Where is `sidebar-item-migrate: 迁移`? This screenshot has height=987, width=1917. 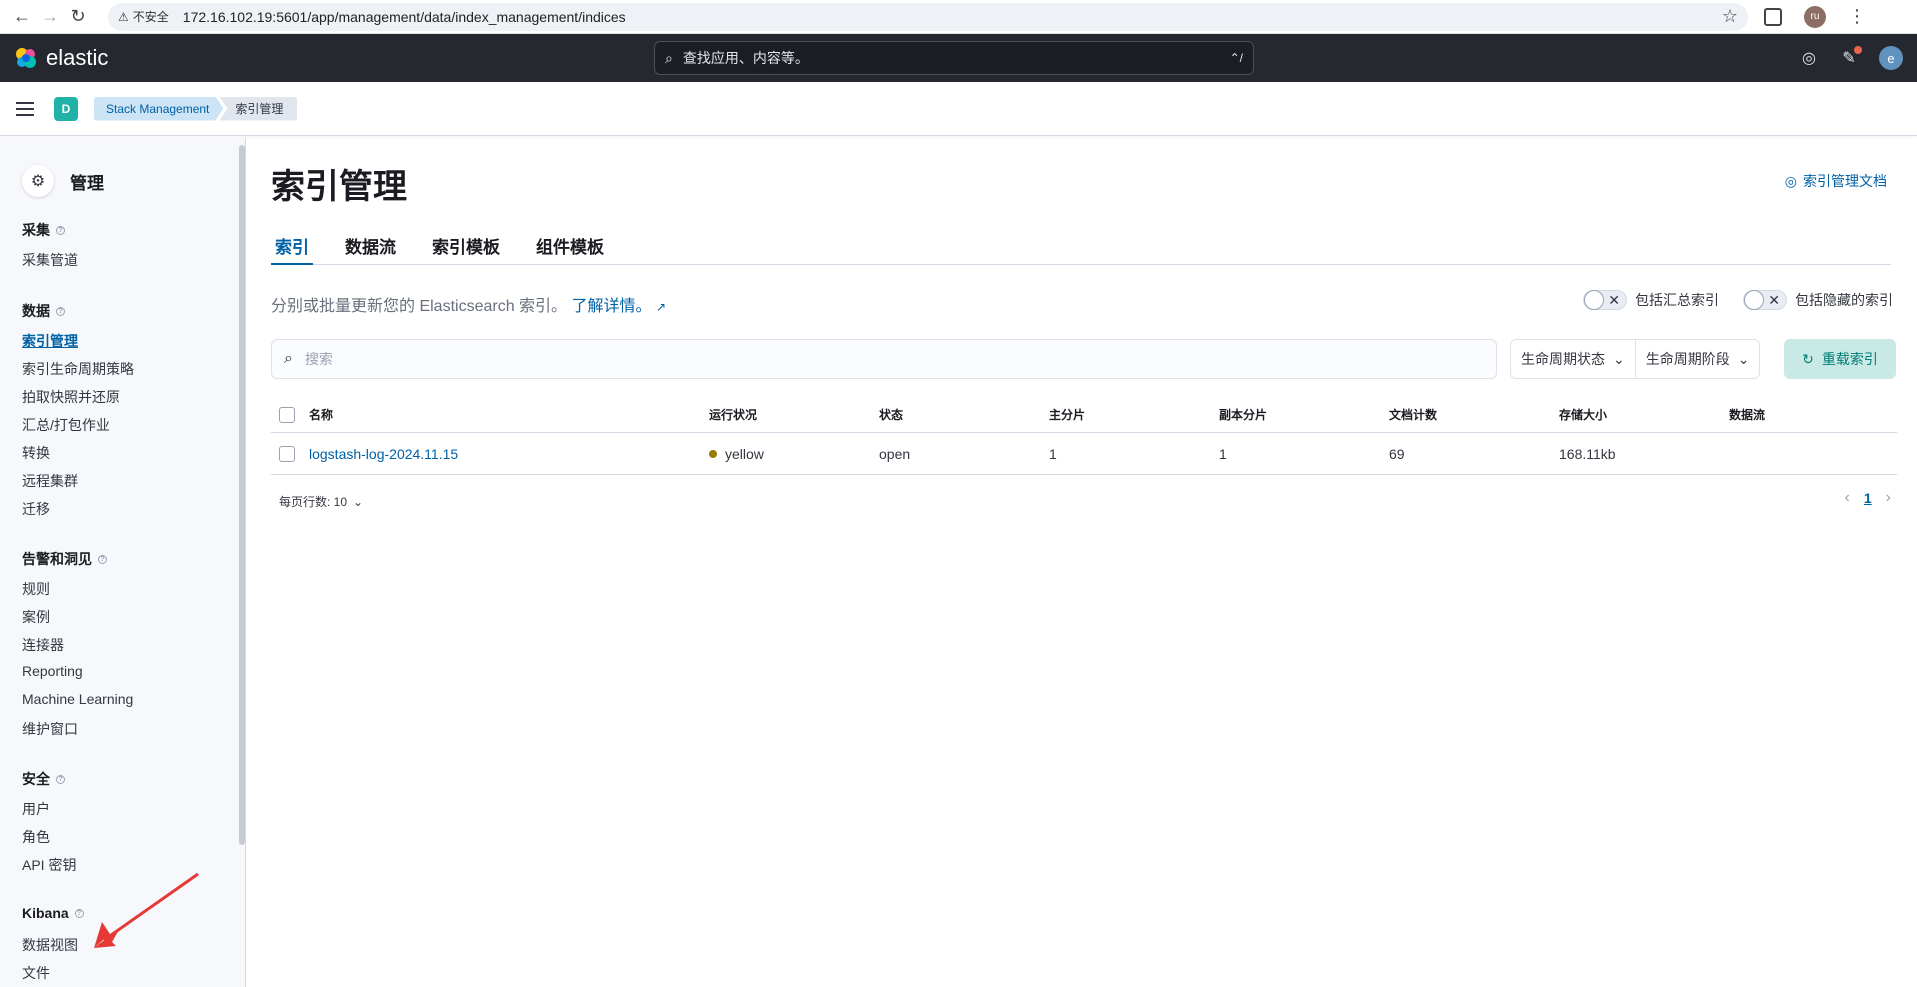 sidebar-item-migrate: 迁移 is located at coordinates (36, 509).